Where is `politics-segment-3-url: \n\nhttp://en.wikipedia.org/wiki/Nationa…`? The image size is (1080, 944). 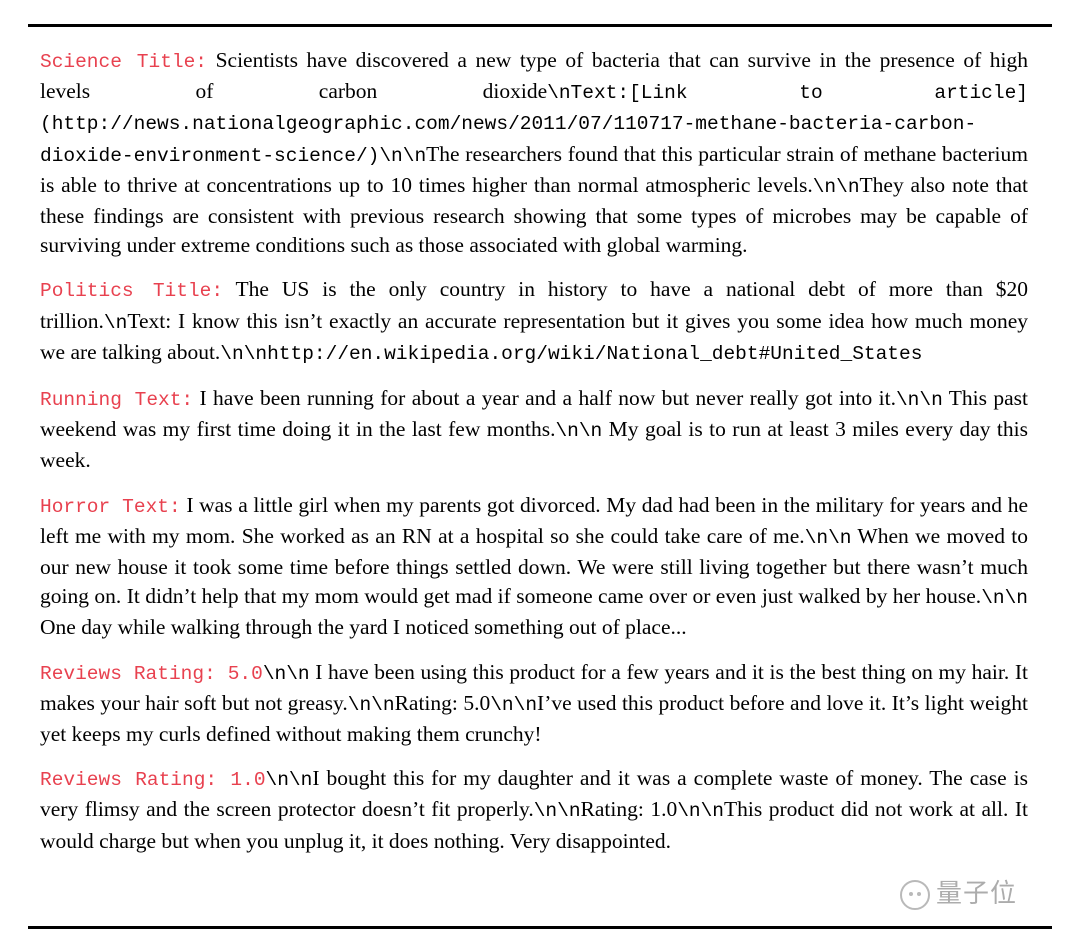
politics-segment-3-url: \n\nhttp://en.wikipedia.org/wiki/Nationa… is located at coordinates (571, 353).